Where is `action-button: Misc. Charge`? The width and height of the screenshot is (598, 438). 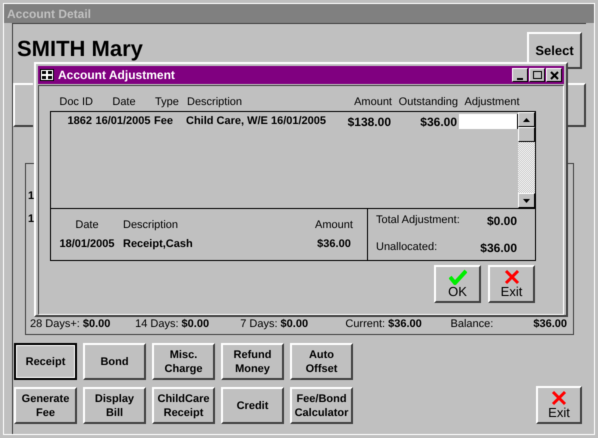 action-button: Misc. Charge is located at coordinates (183, 361).